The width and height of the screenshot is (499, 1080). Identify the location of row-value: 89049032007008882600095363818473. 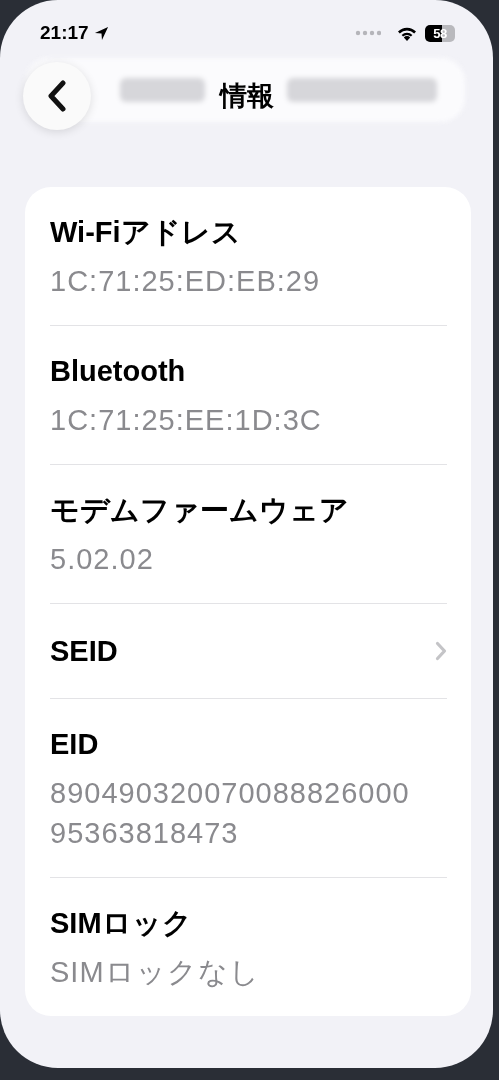
(230, 813).